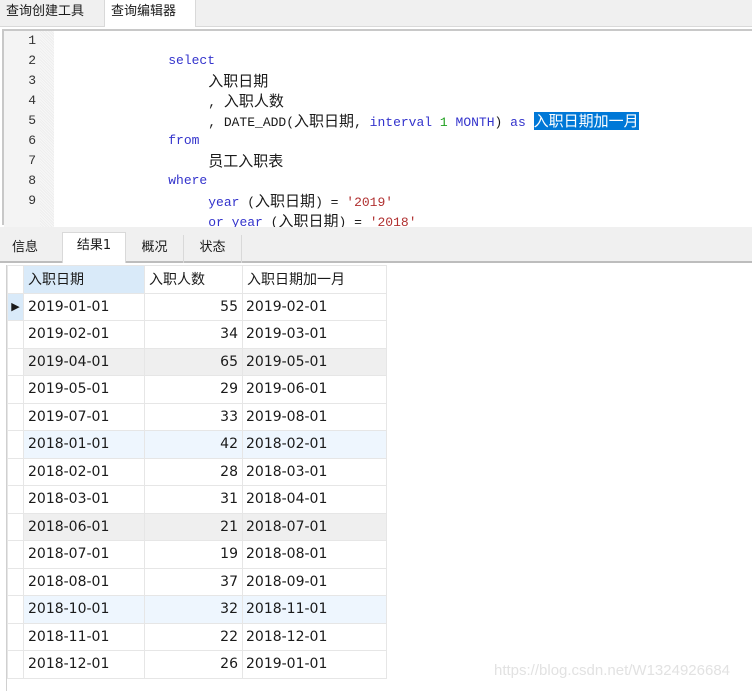 This screenshot has height=691, width=752. I want to click on table-row: 2018-01-01 42 2018-02-01, so click(197, 444).